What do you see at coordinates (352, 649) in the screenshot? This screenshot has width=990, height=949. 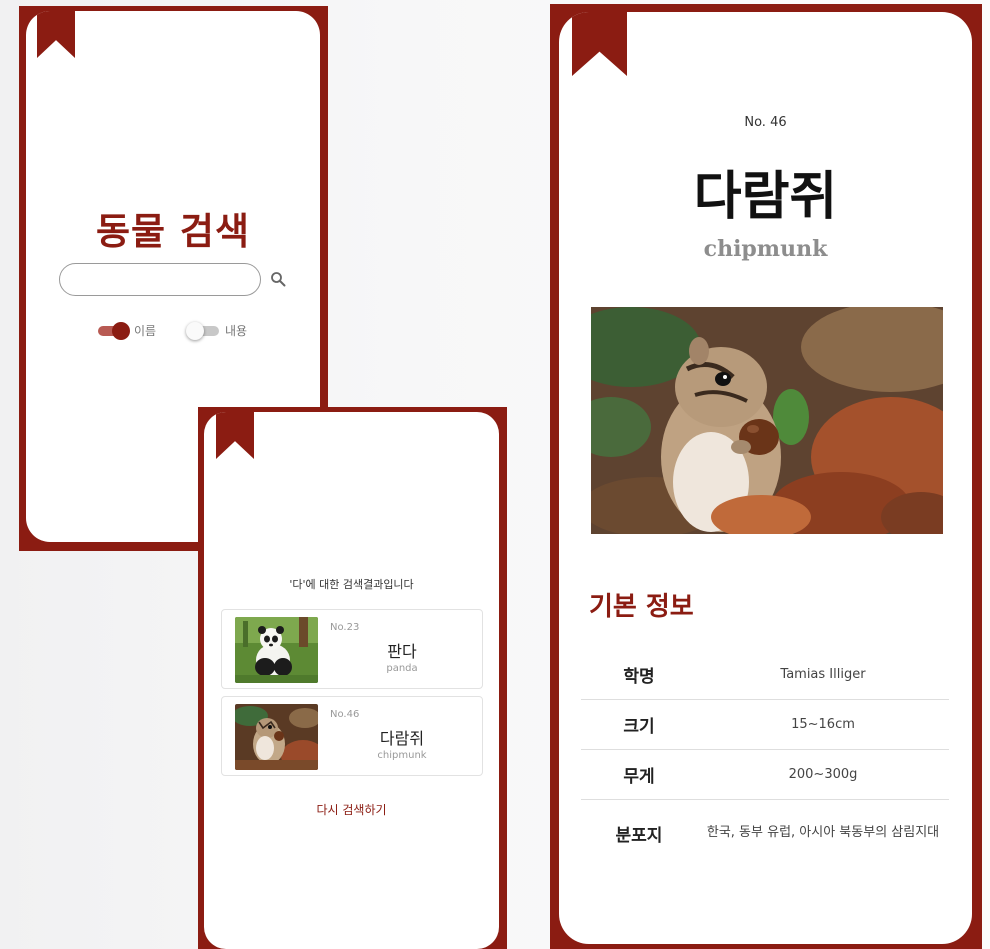 I see `result-card-panda: No.23 판다 panda` at bounding box center [352, 649].